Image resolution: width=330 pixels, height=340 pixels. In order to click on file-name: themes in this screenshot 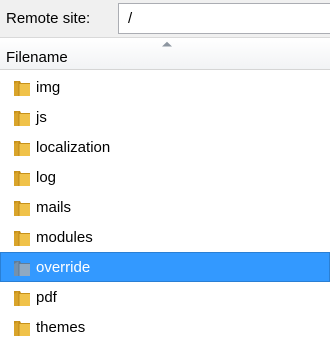, I will do `click(61, 327)`.